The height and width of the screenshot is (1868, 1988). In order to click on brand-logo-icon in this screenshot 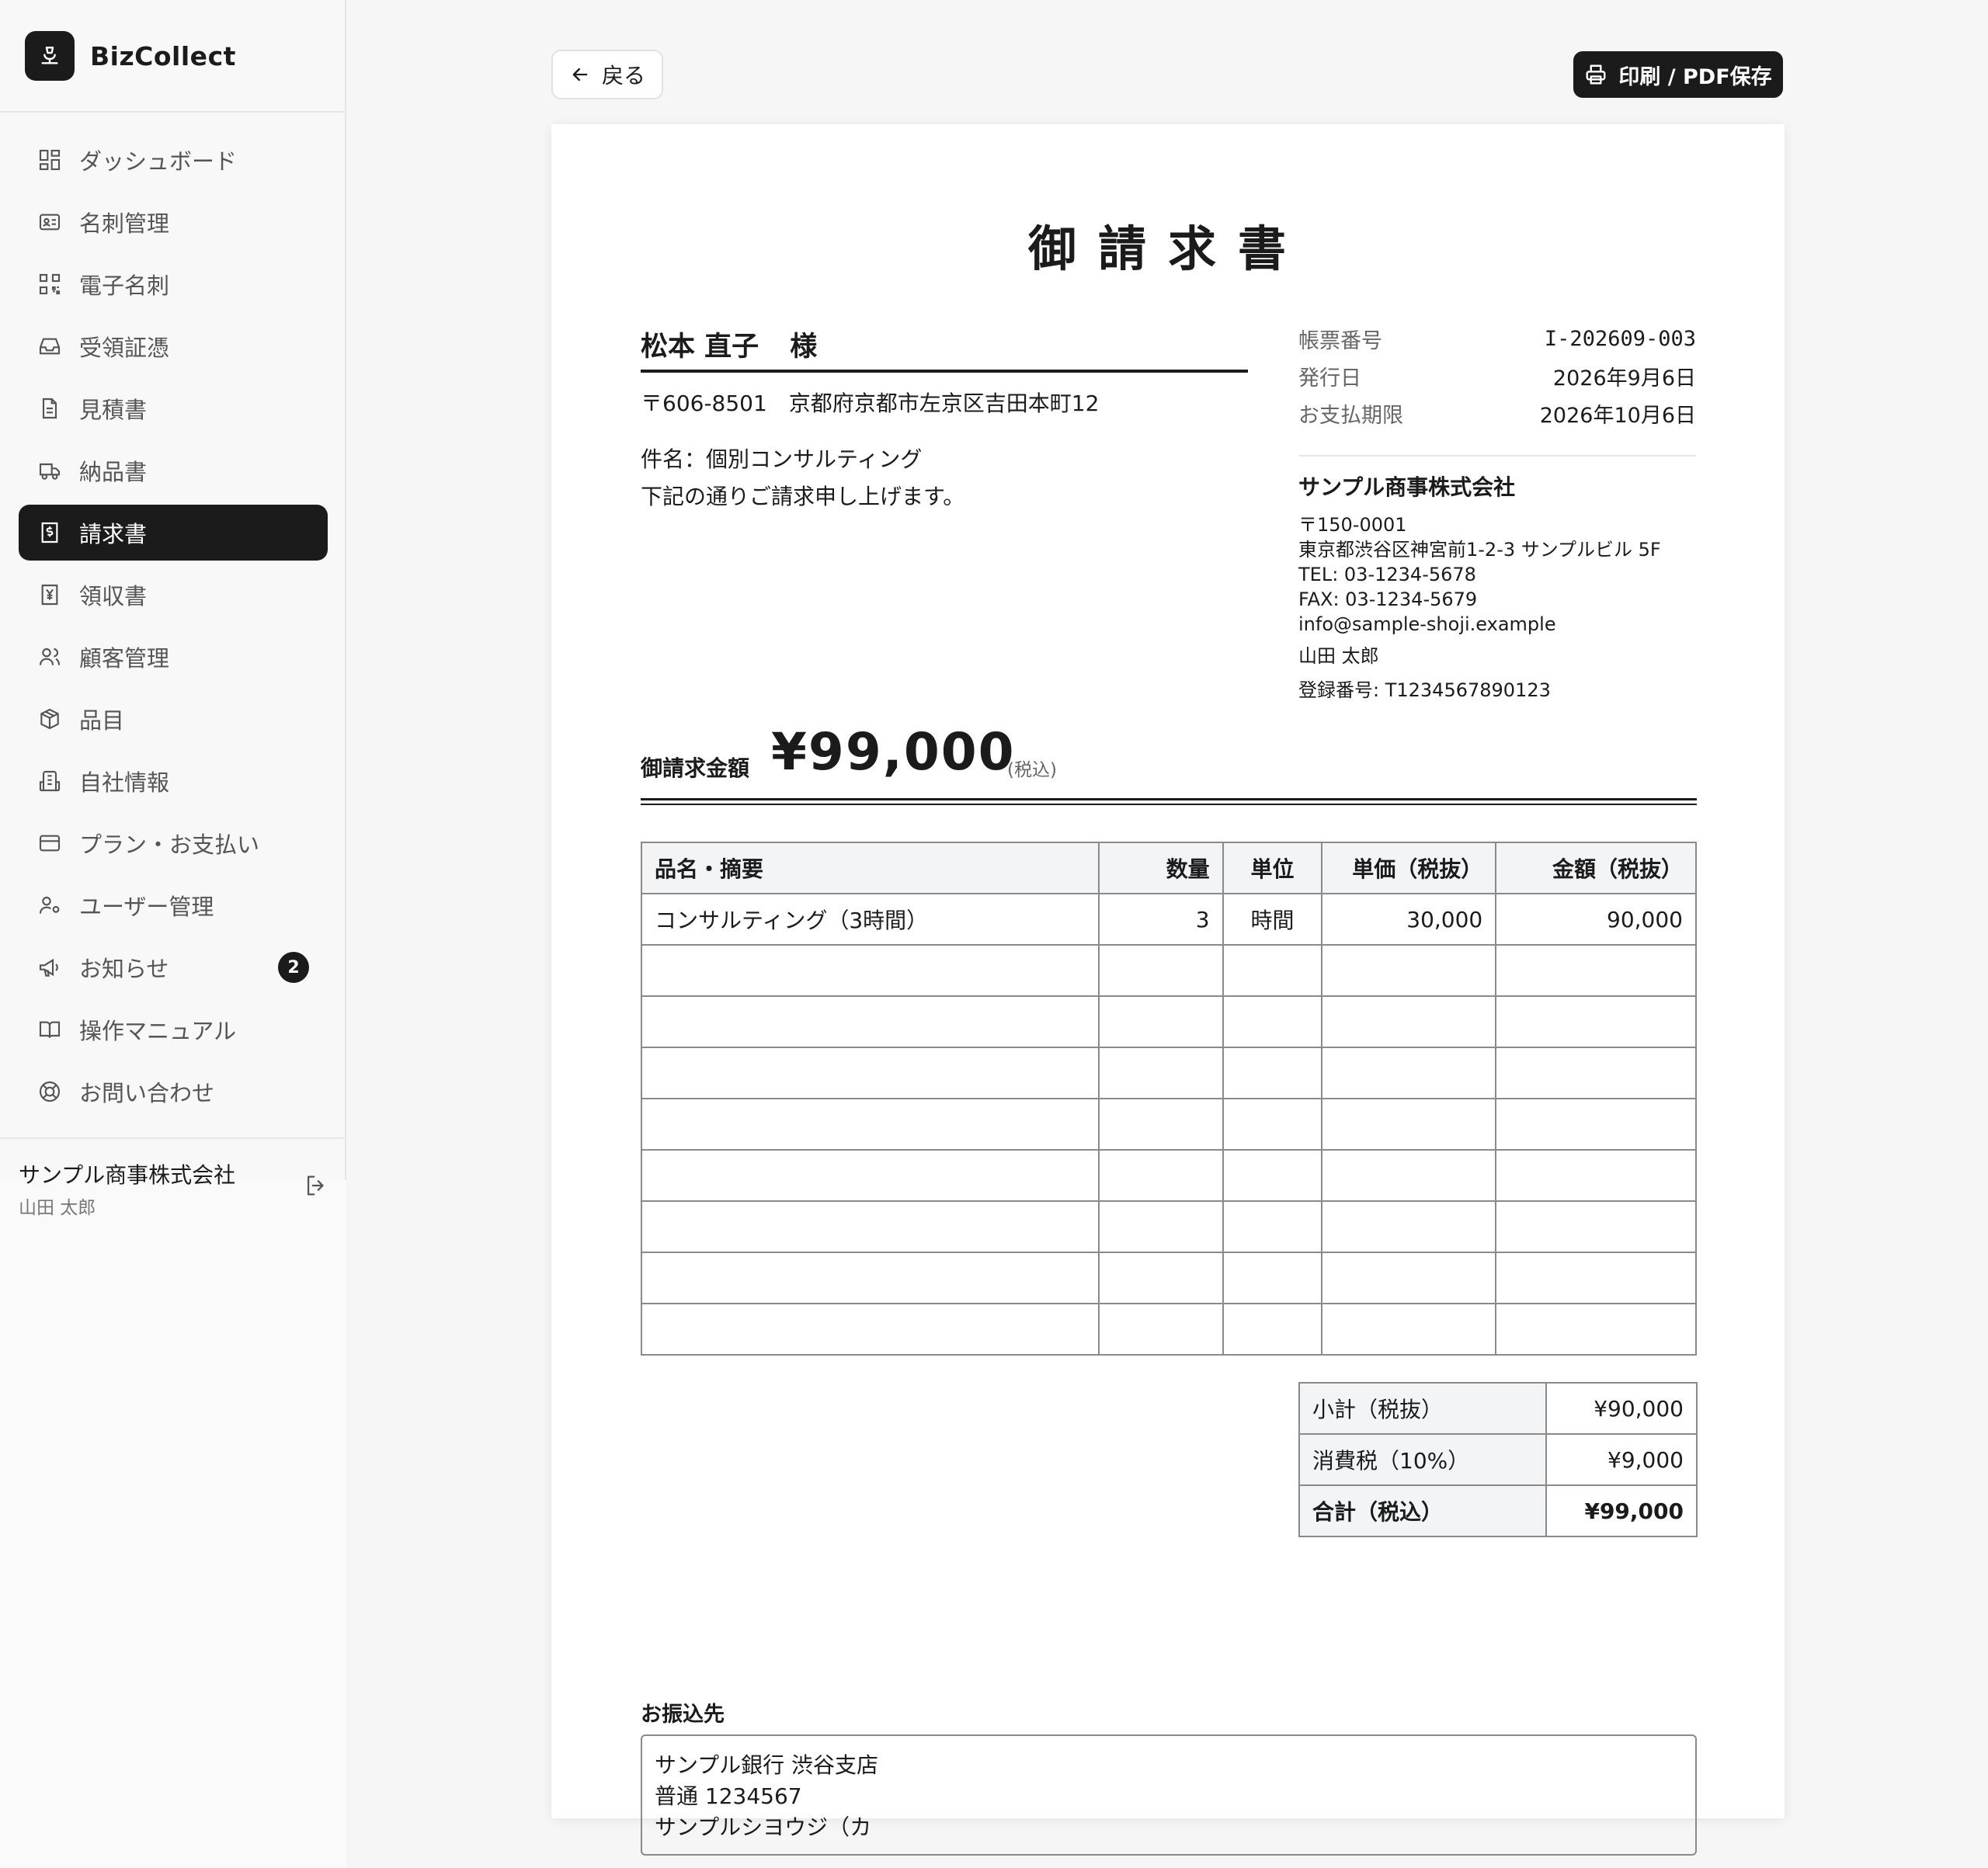, I will do `click(50, 56)`.